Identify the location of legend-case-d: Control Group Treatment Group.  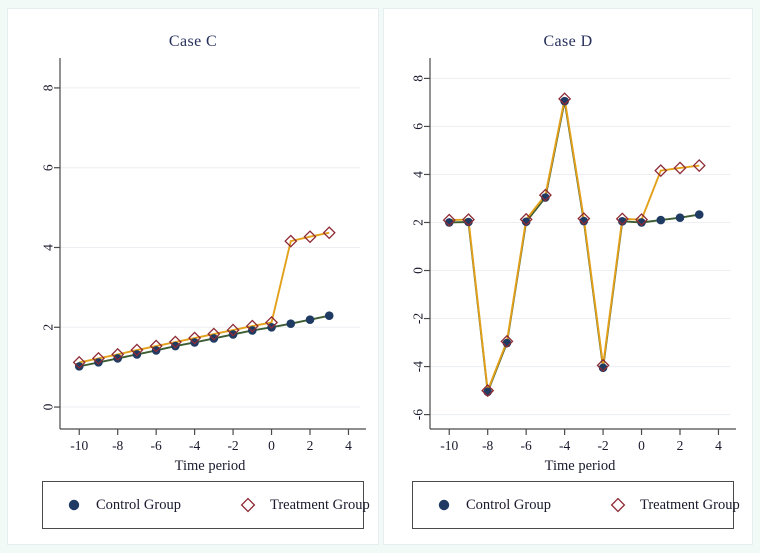
(576, 505).